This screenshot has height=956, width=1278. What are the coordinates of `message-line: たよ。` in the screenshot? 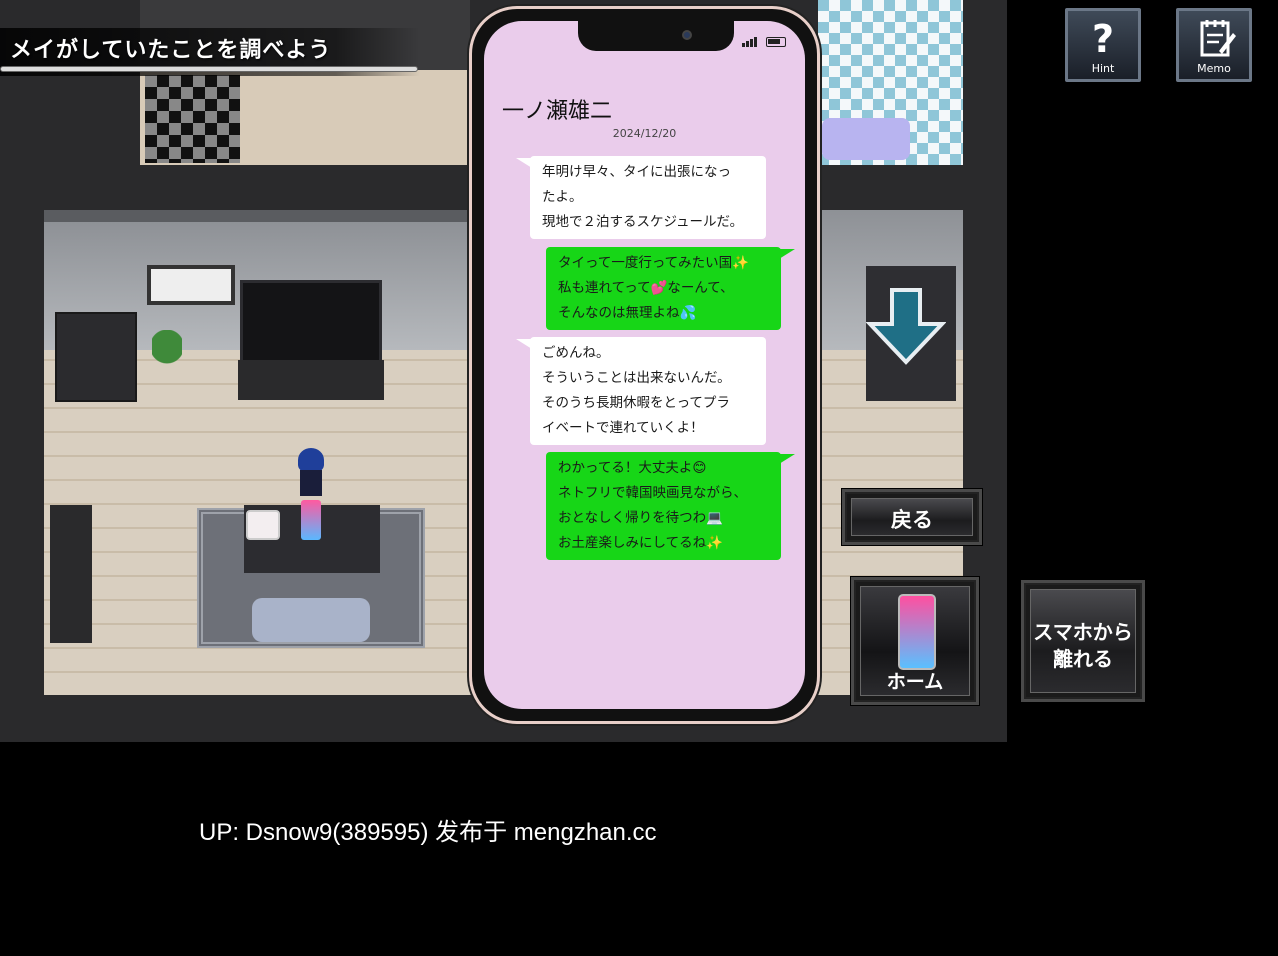 It's located at (562, 197).